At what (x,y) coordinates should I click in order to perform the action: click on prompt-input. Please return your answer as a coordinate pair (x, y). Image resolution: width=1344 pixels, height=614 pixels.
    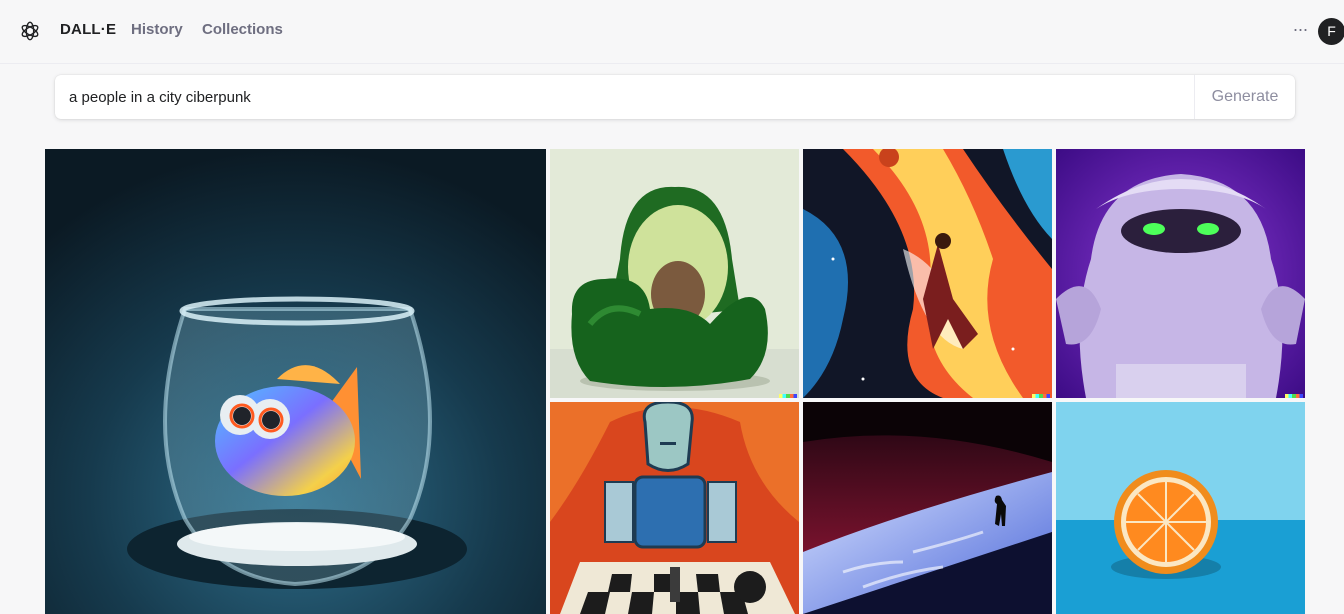
    Looking at the image, I should click on (624, 97).